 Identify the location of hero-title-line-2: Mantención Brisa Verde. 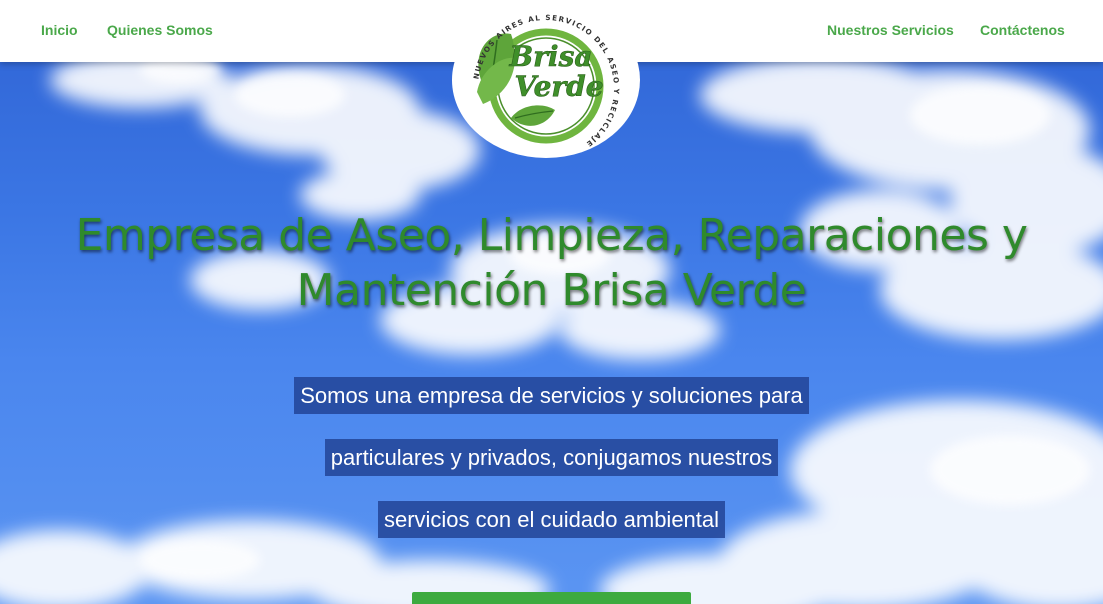
(551, 290).